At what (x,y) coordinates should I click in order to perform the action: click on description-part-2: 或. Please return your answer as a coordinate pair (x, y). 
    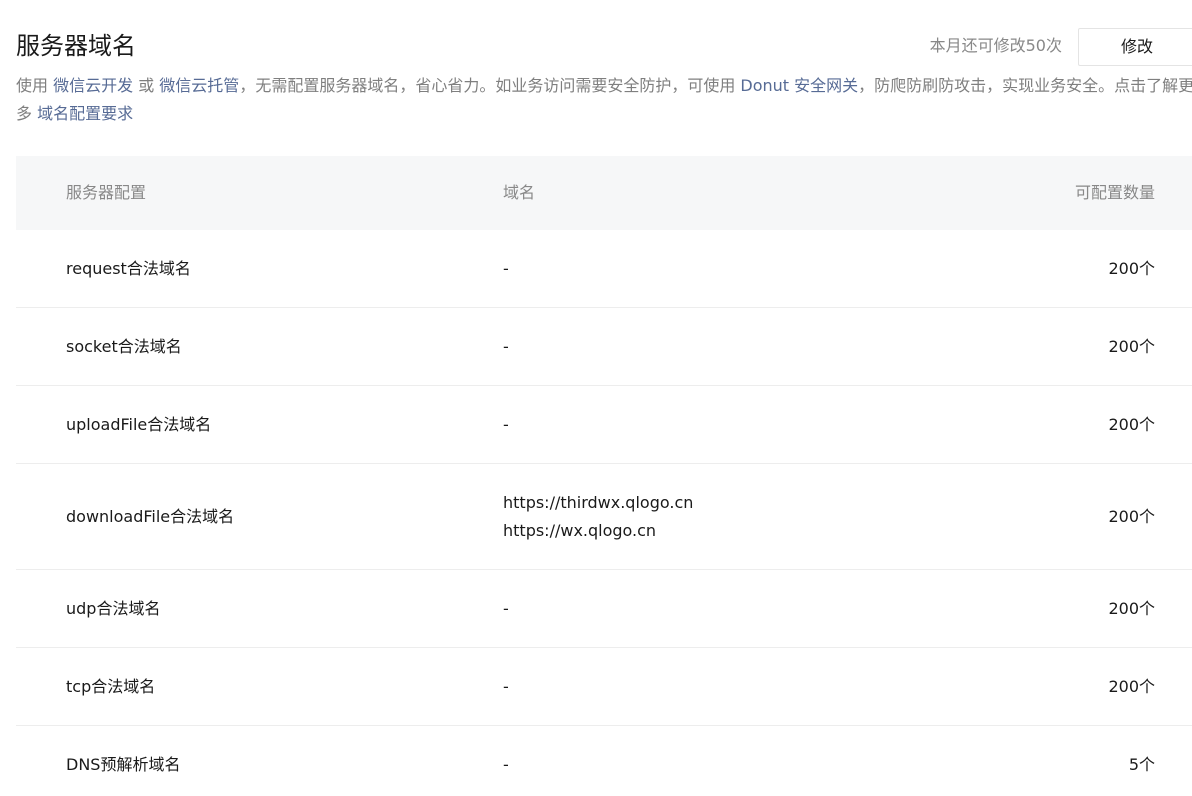
    Looking at the image, I should click on (146, 85).